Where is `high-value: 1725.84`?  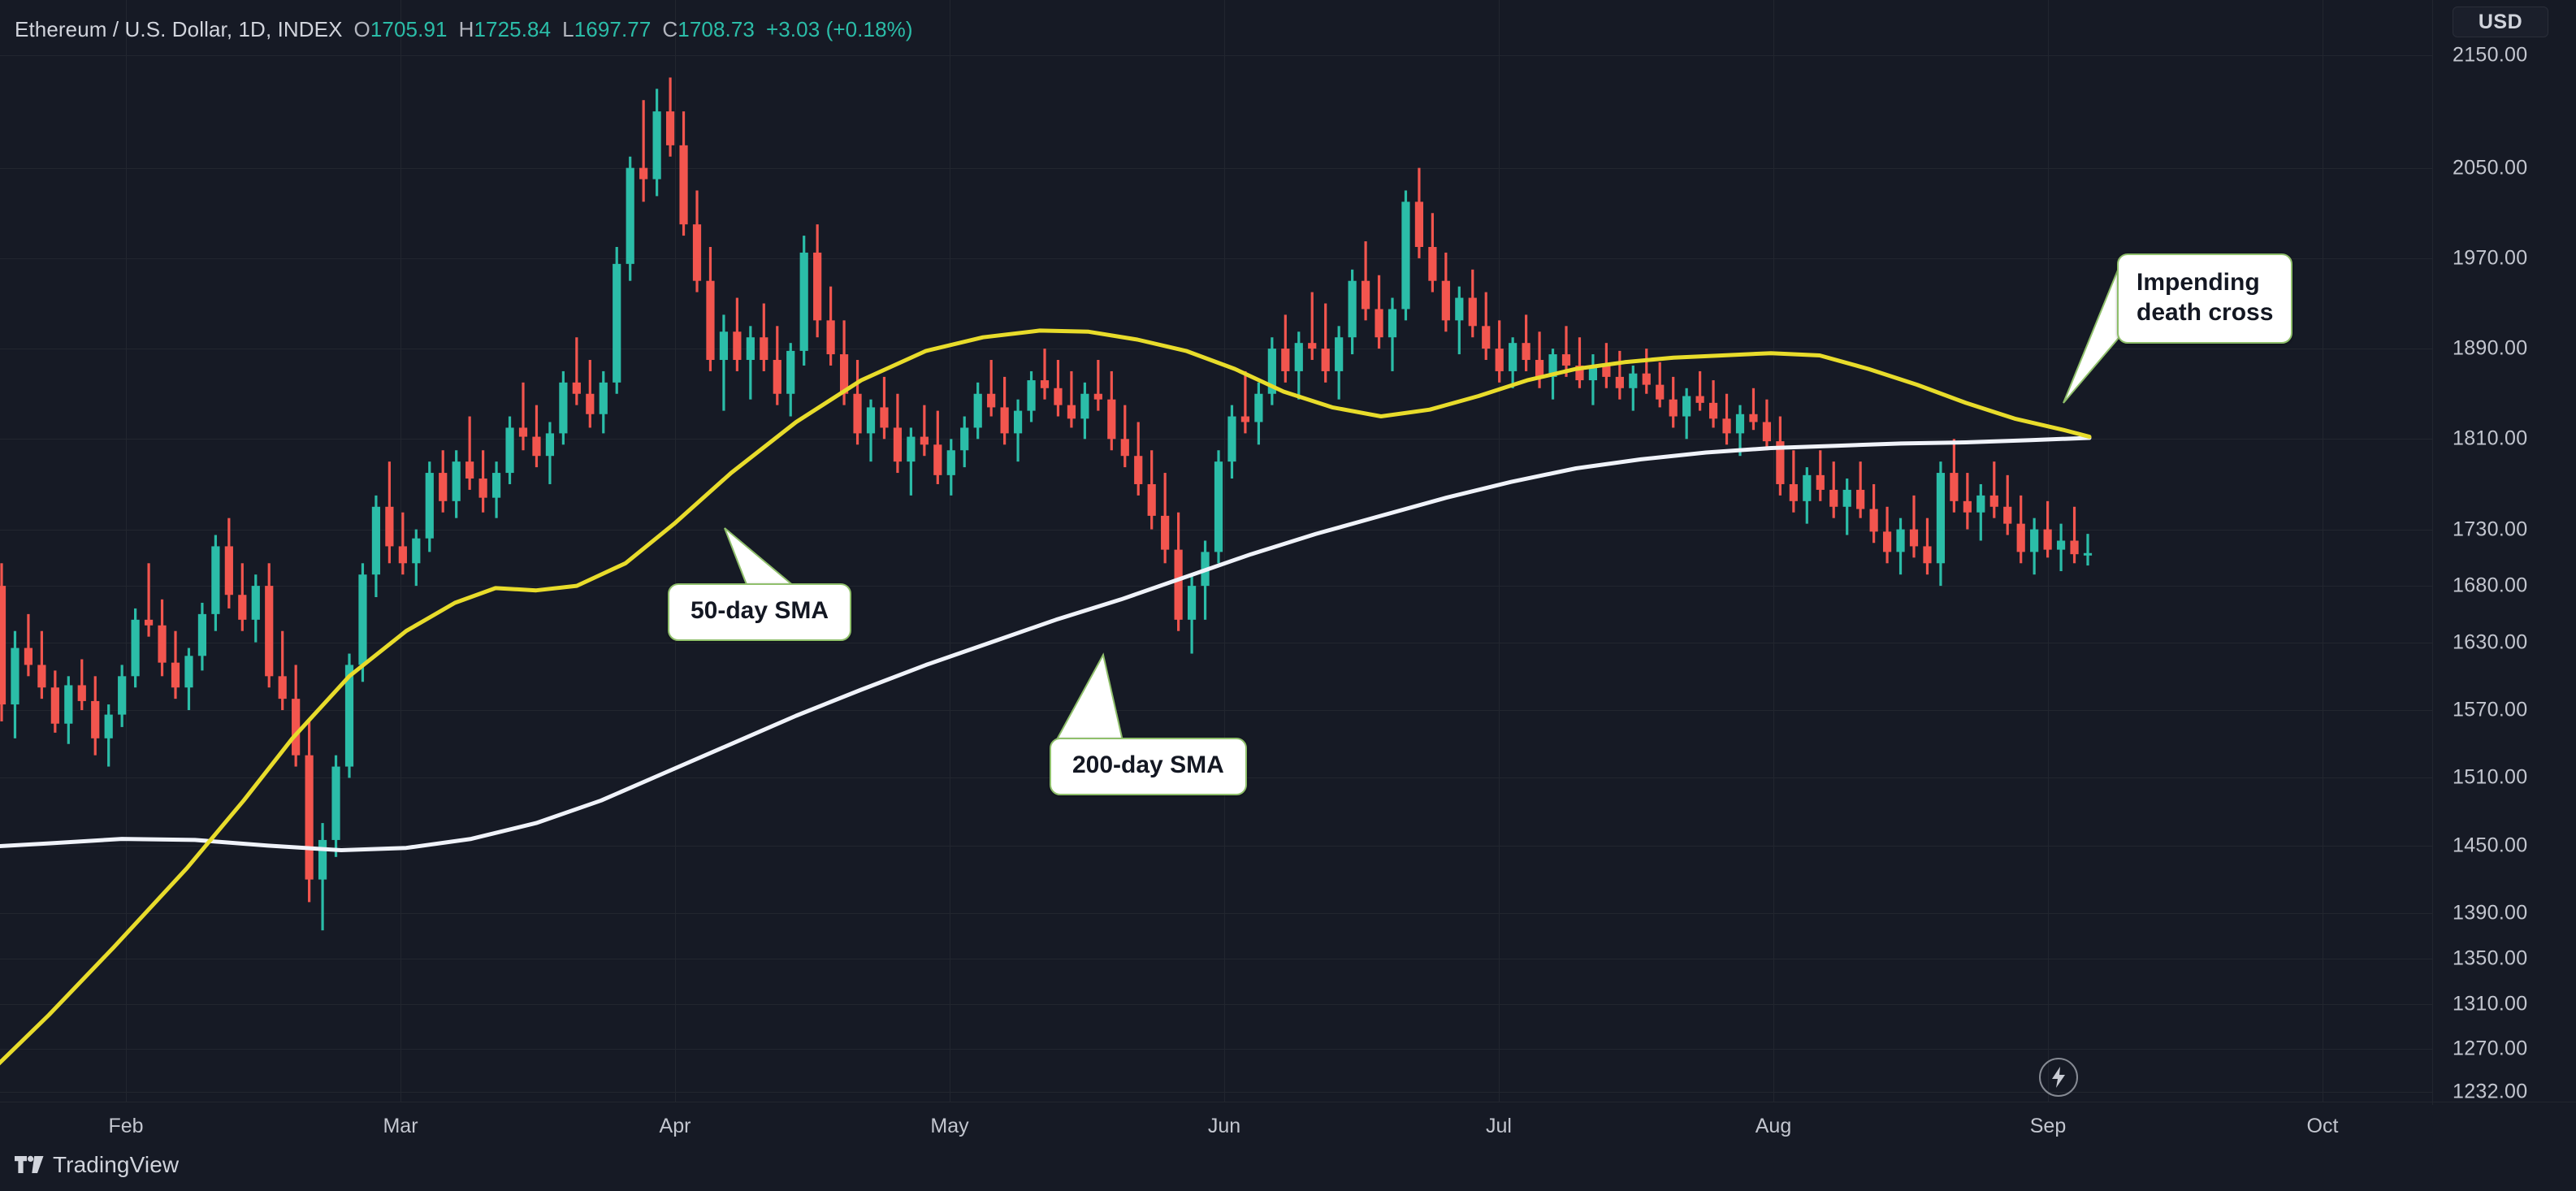
high-value: 1725.84 is located at coordinates (513, 28).